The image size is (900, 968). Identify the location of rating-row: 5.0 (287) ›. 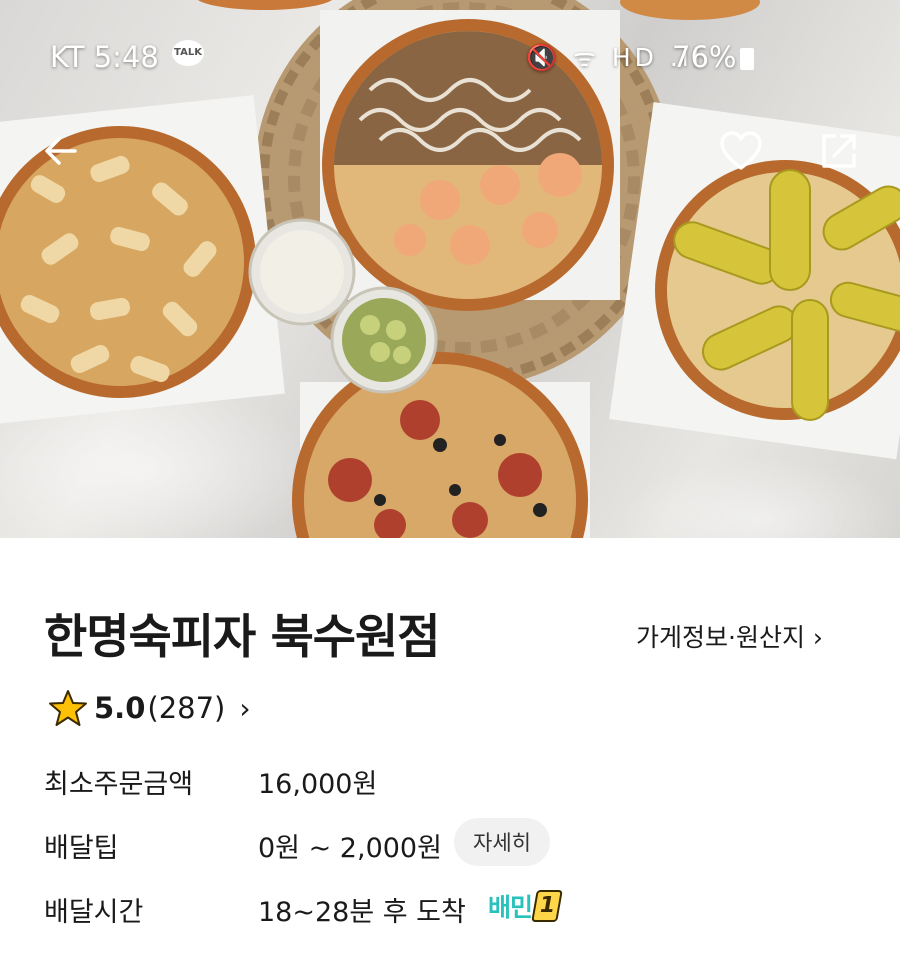
(149, 708).